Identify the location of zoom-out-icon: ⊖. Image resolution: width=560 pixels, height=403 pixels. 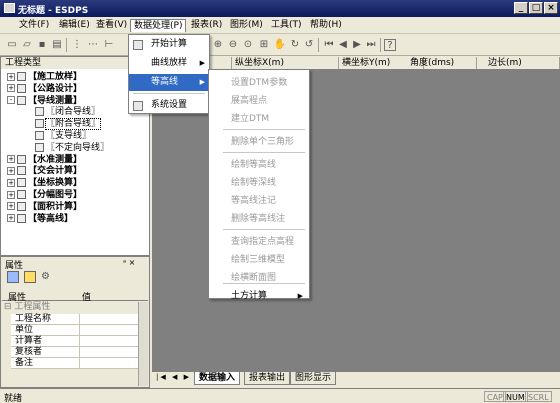
(233, 45).